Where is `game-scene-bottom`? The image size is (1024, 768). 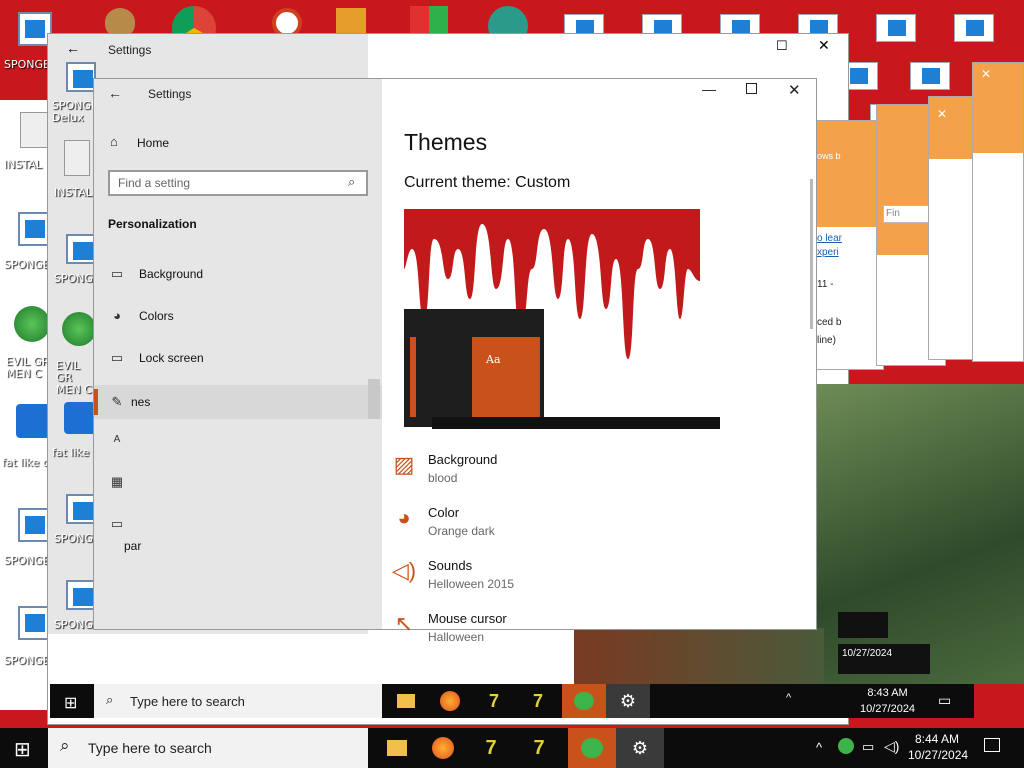
game-scene-bottom is located at coordinates (699, 658).